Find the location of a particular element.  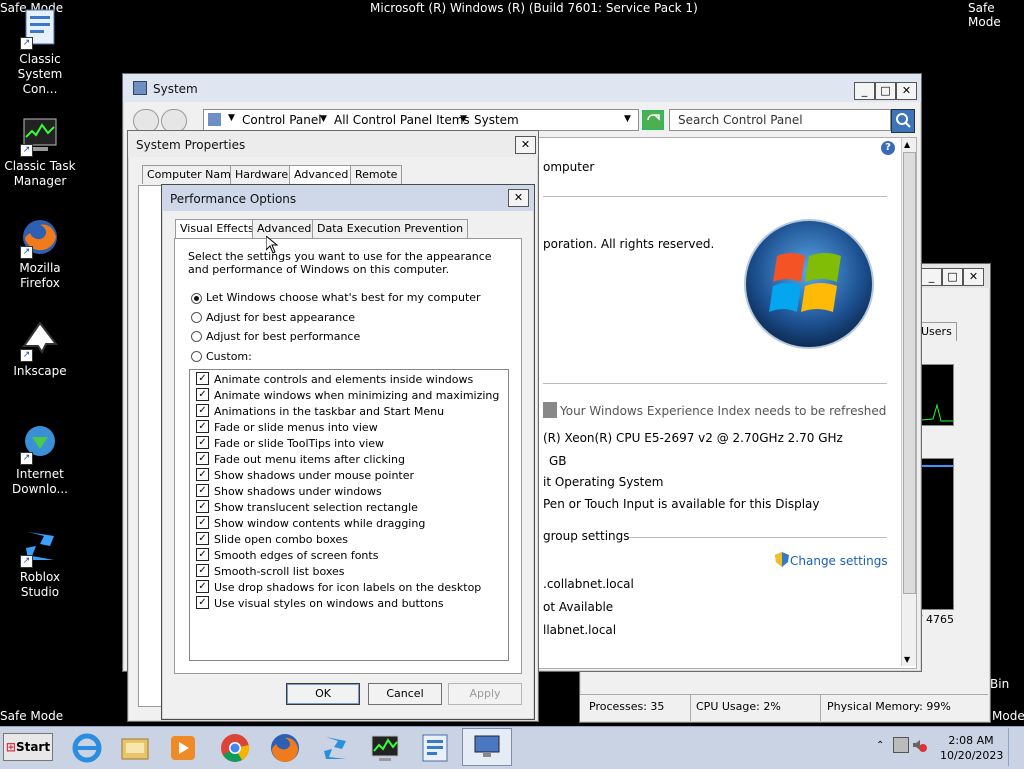

roblox-studio-icon is located at coordinates (335, 748).